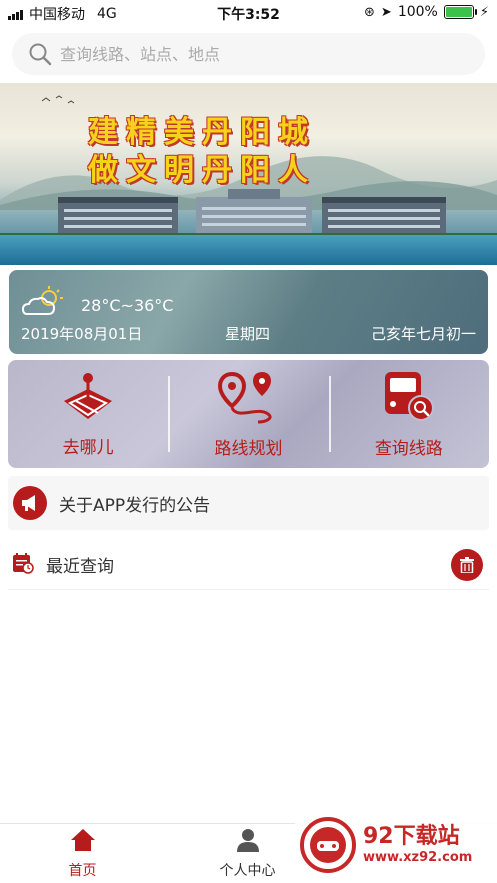 Image resolution: width=497 pixels, height=883 pixels. Describe the element at coordinates (328, 847) in the screenshot. I see `watermark-logo-icon` at that location.